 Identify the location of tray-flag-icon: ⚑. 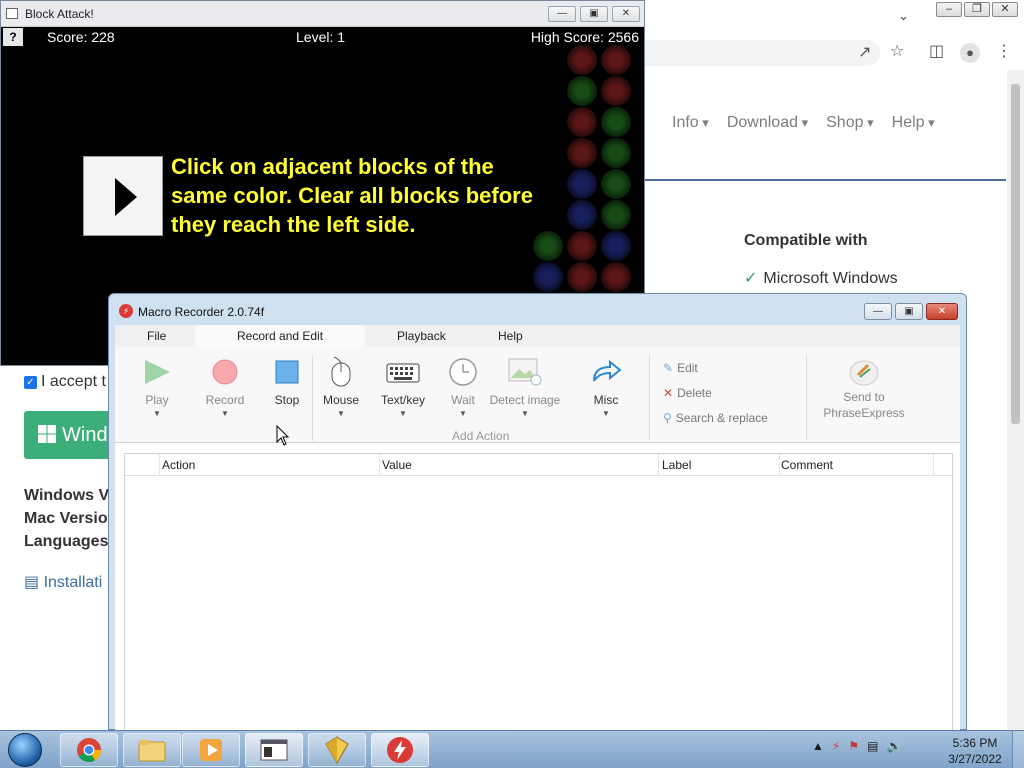
(853, 746).